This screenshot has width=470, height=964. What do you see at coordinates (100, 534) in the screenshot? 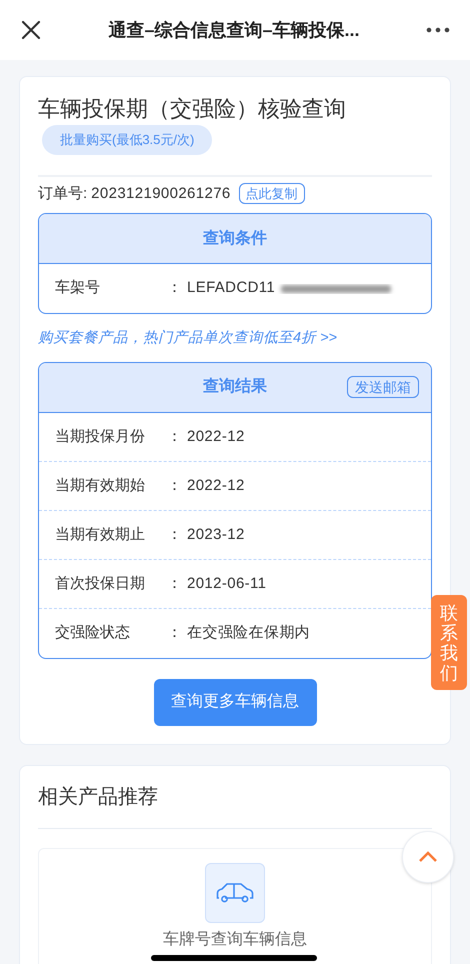
I see `field-label: 当期有效期止` at bounding box center [100, 534].